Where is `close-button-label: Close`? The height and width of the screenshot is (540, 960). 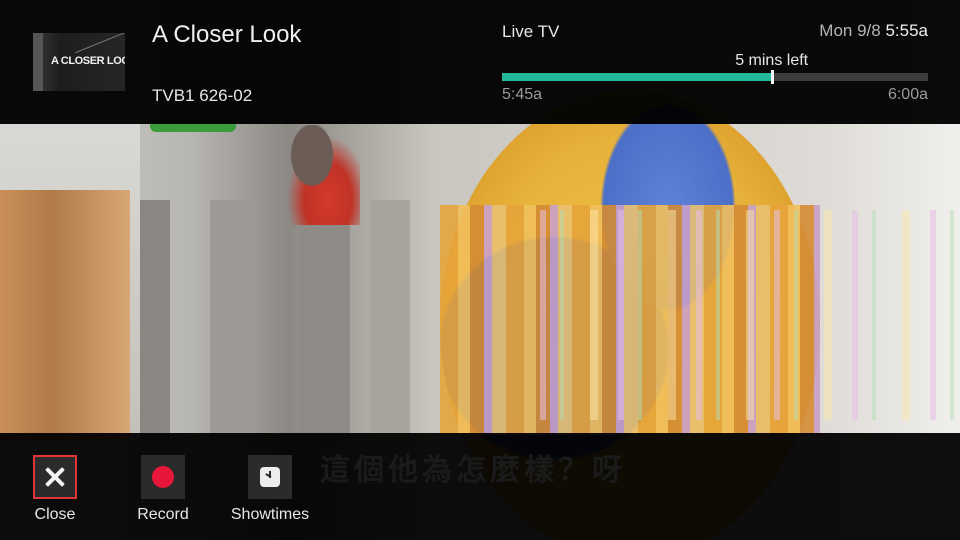 close-button-label: Close is located at coordinates (55, 514).